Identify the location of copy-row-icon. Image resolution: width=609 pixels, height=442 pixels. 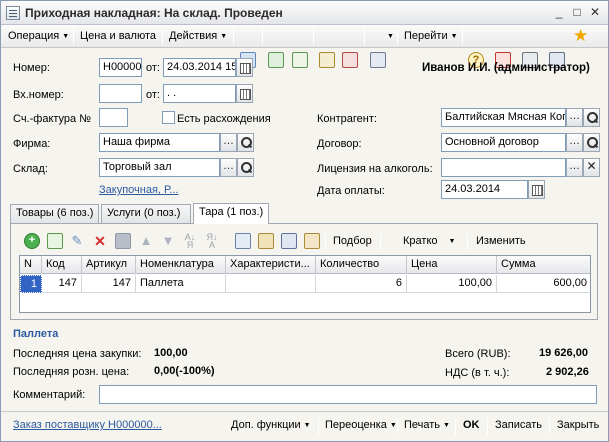
(55, 241).